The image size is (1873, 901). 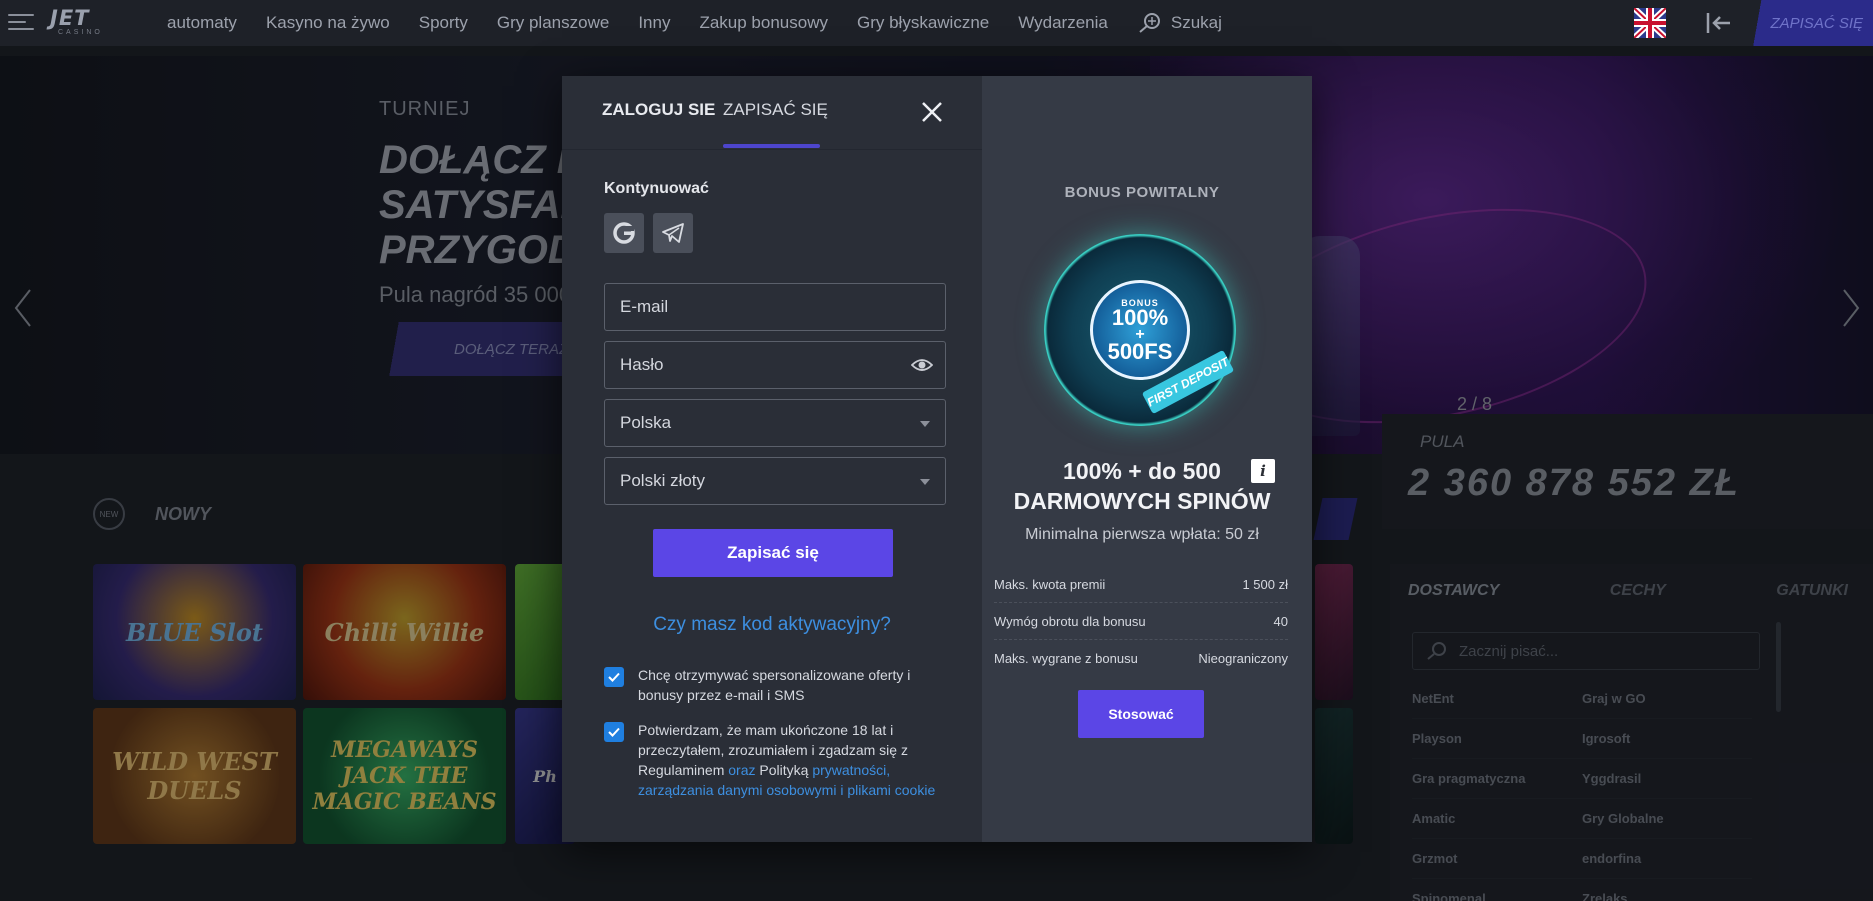 I want to click on bonus-row-label: Wymóg obrotu dla bonusu, so click(x=1070, y=621).